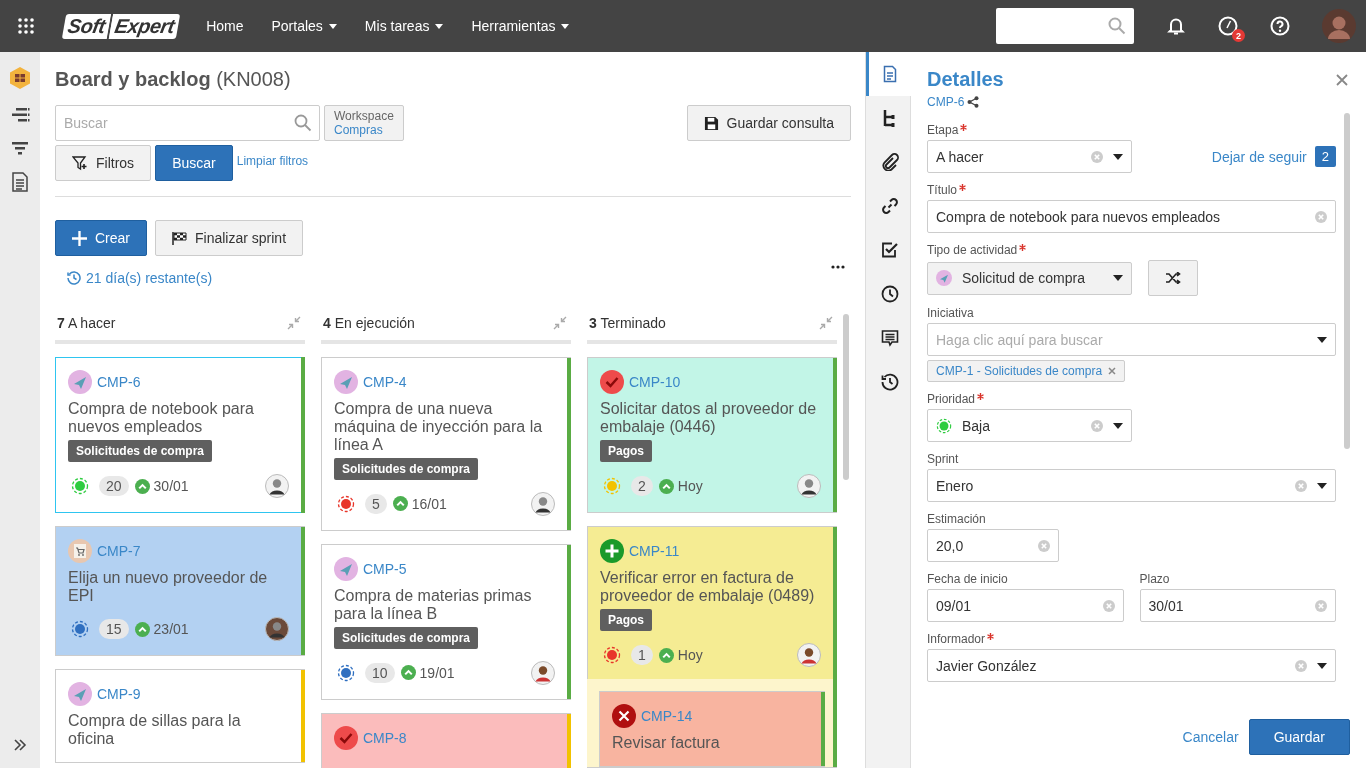 The image size is (1366, 768). I want to click on task-tag: Pagos, so click(626, 451).